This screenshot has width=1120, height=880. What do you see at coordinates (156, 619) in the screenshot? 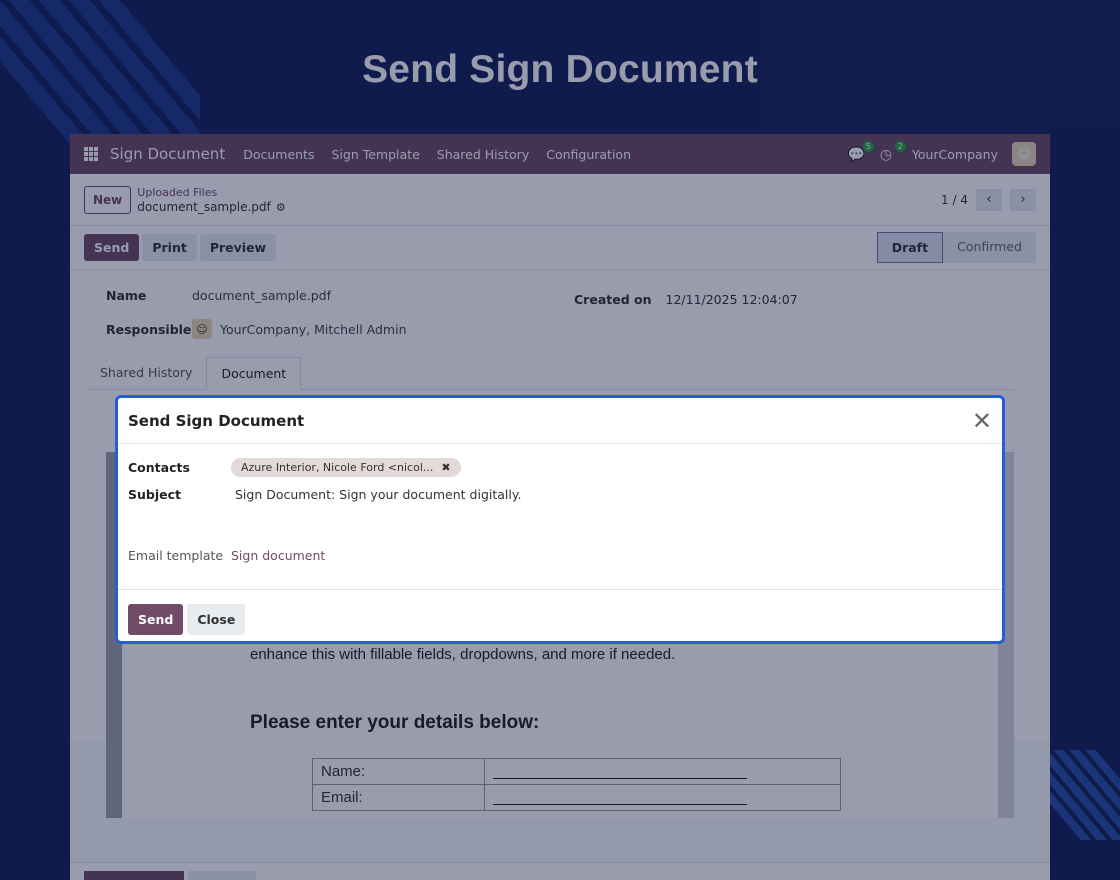
I see `send-button: Send` at bounding box center [156, 619].